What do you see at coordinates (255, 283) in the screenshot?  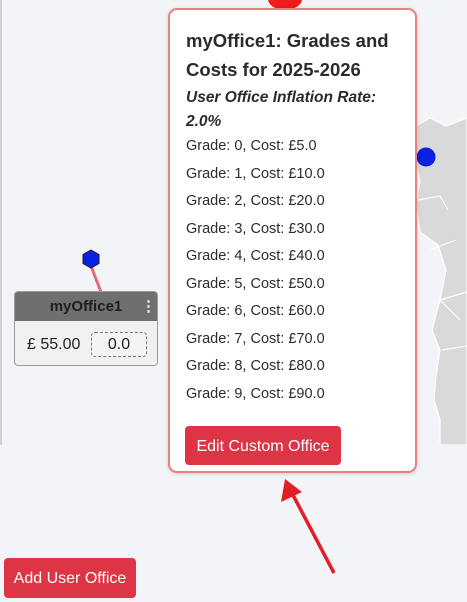 I see `grade-cost-item: Grade: 5, Cost: £50.0` at bounding box center [255, 283].